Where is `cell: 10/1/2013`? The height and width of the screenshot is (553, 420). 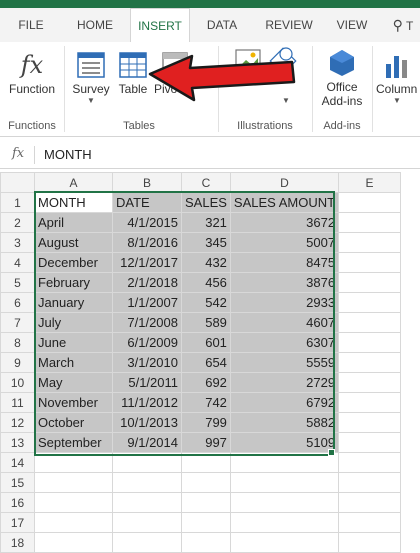 cell: 10/1/2013 is located at coordinates (147, 422).